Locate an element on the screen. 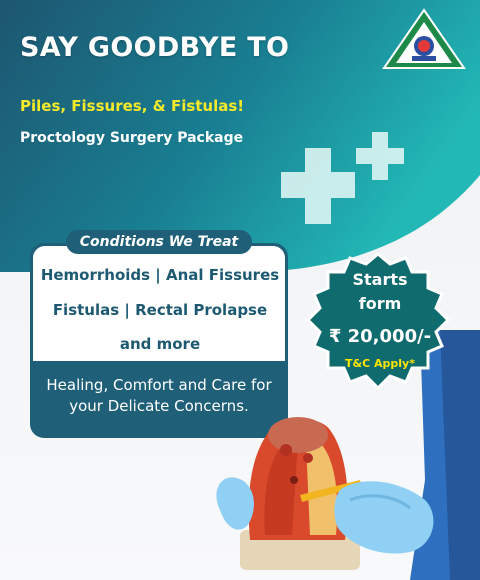  medical-cross-icon is located at coordinates (342, 178).